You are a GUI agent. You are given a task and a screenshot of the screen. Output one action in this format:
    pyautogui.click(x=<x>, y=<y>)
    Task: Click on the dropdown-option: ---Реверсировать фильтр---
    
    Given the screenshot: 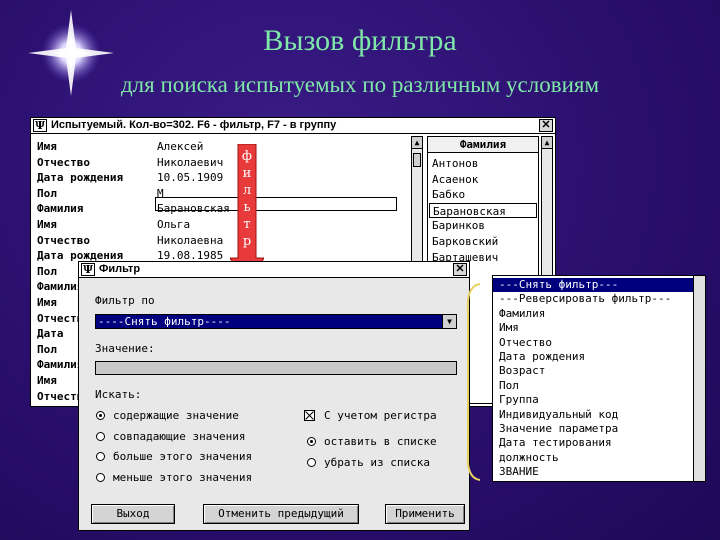 What is the action you would take?
    pyautogui.click(x=593, y=299)
    